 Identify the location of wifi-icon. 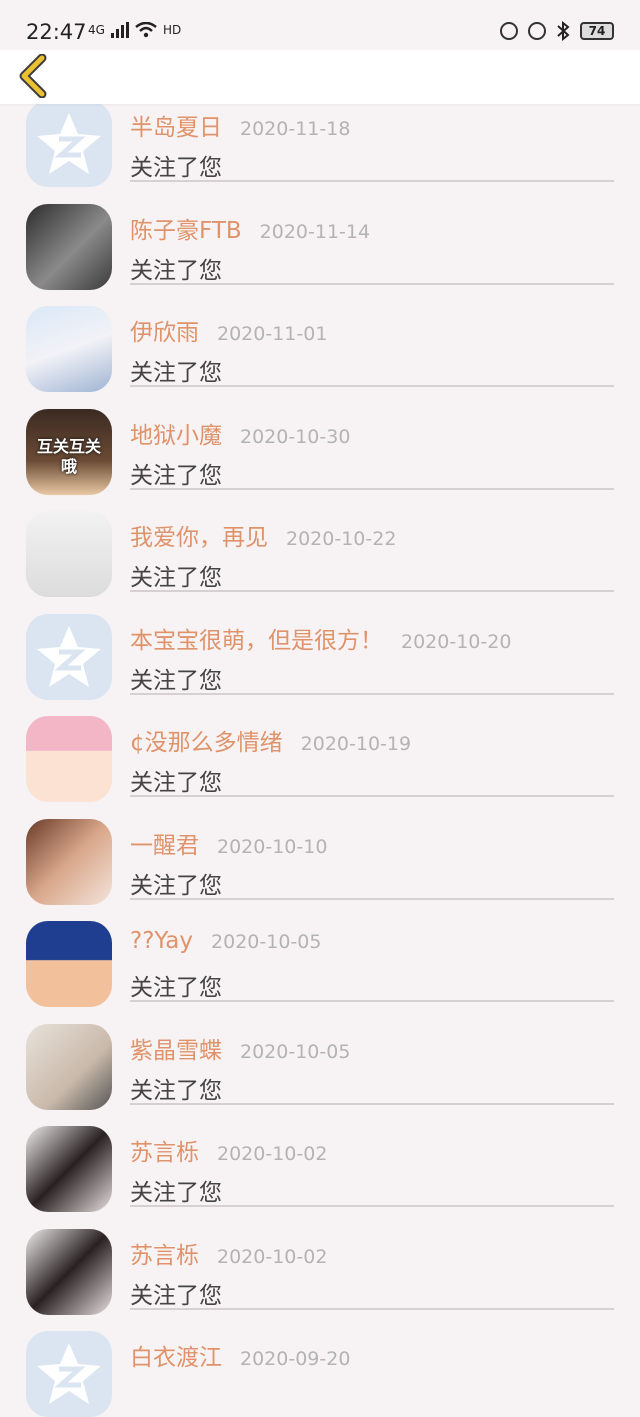
(146, 30).